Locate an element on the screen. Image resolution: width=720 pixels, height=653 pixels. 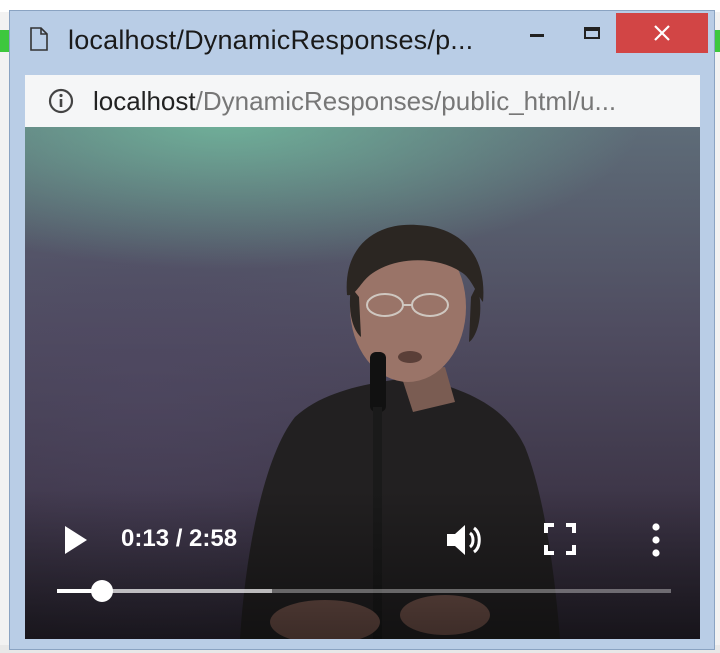
document-icon is located at coordinates (39, 39).